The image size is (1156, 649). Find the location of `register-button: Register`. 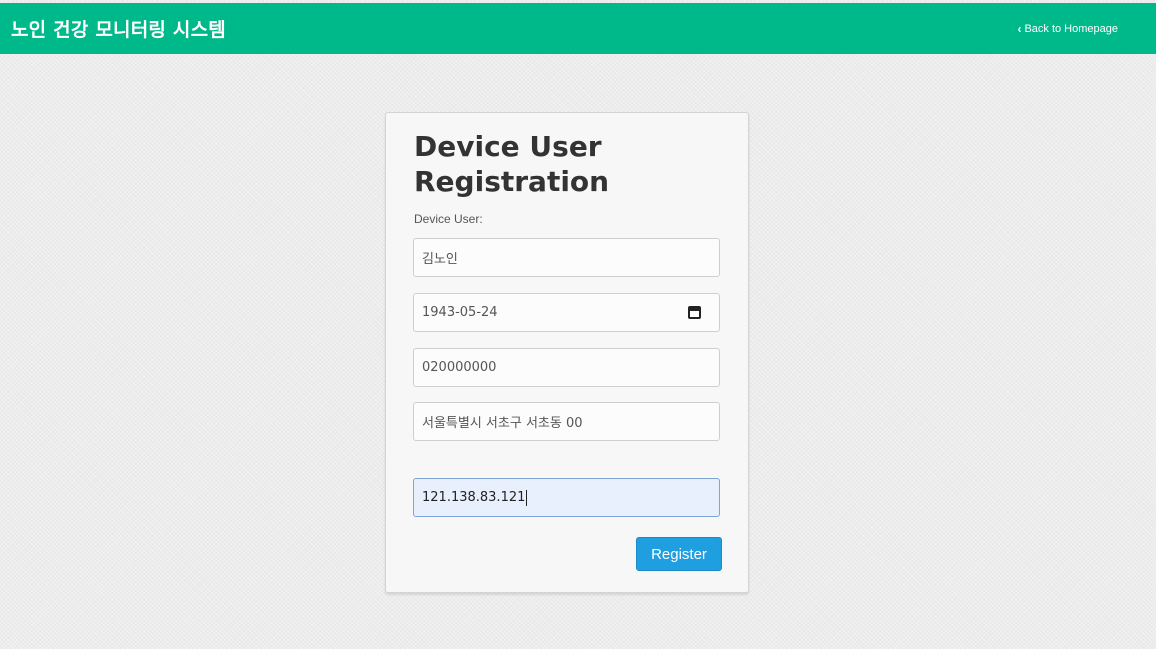

register-button: Register is located at coordinates (679, 554).